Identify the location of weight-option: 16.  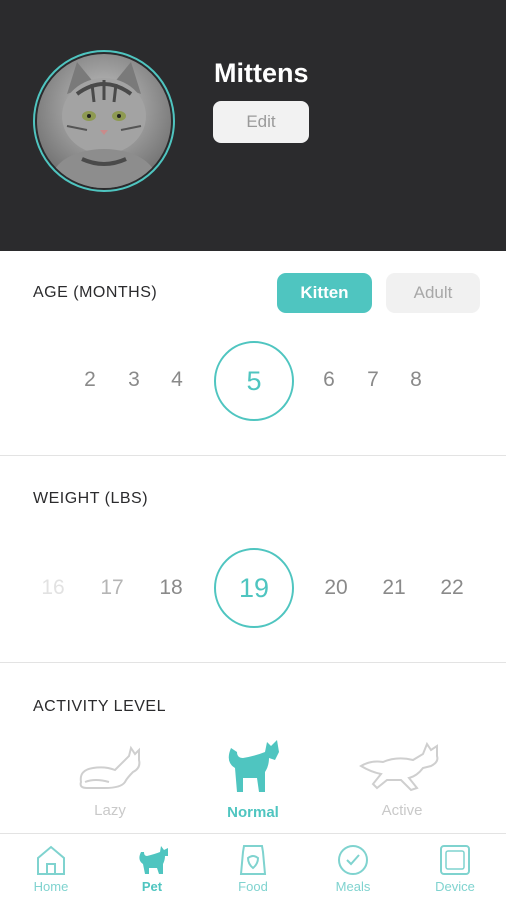
(52, 588).